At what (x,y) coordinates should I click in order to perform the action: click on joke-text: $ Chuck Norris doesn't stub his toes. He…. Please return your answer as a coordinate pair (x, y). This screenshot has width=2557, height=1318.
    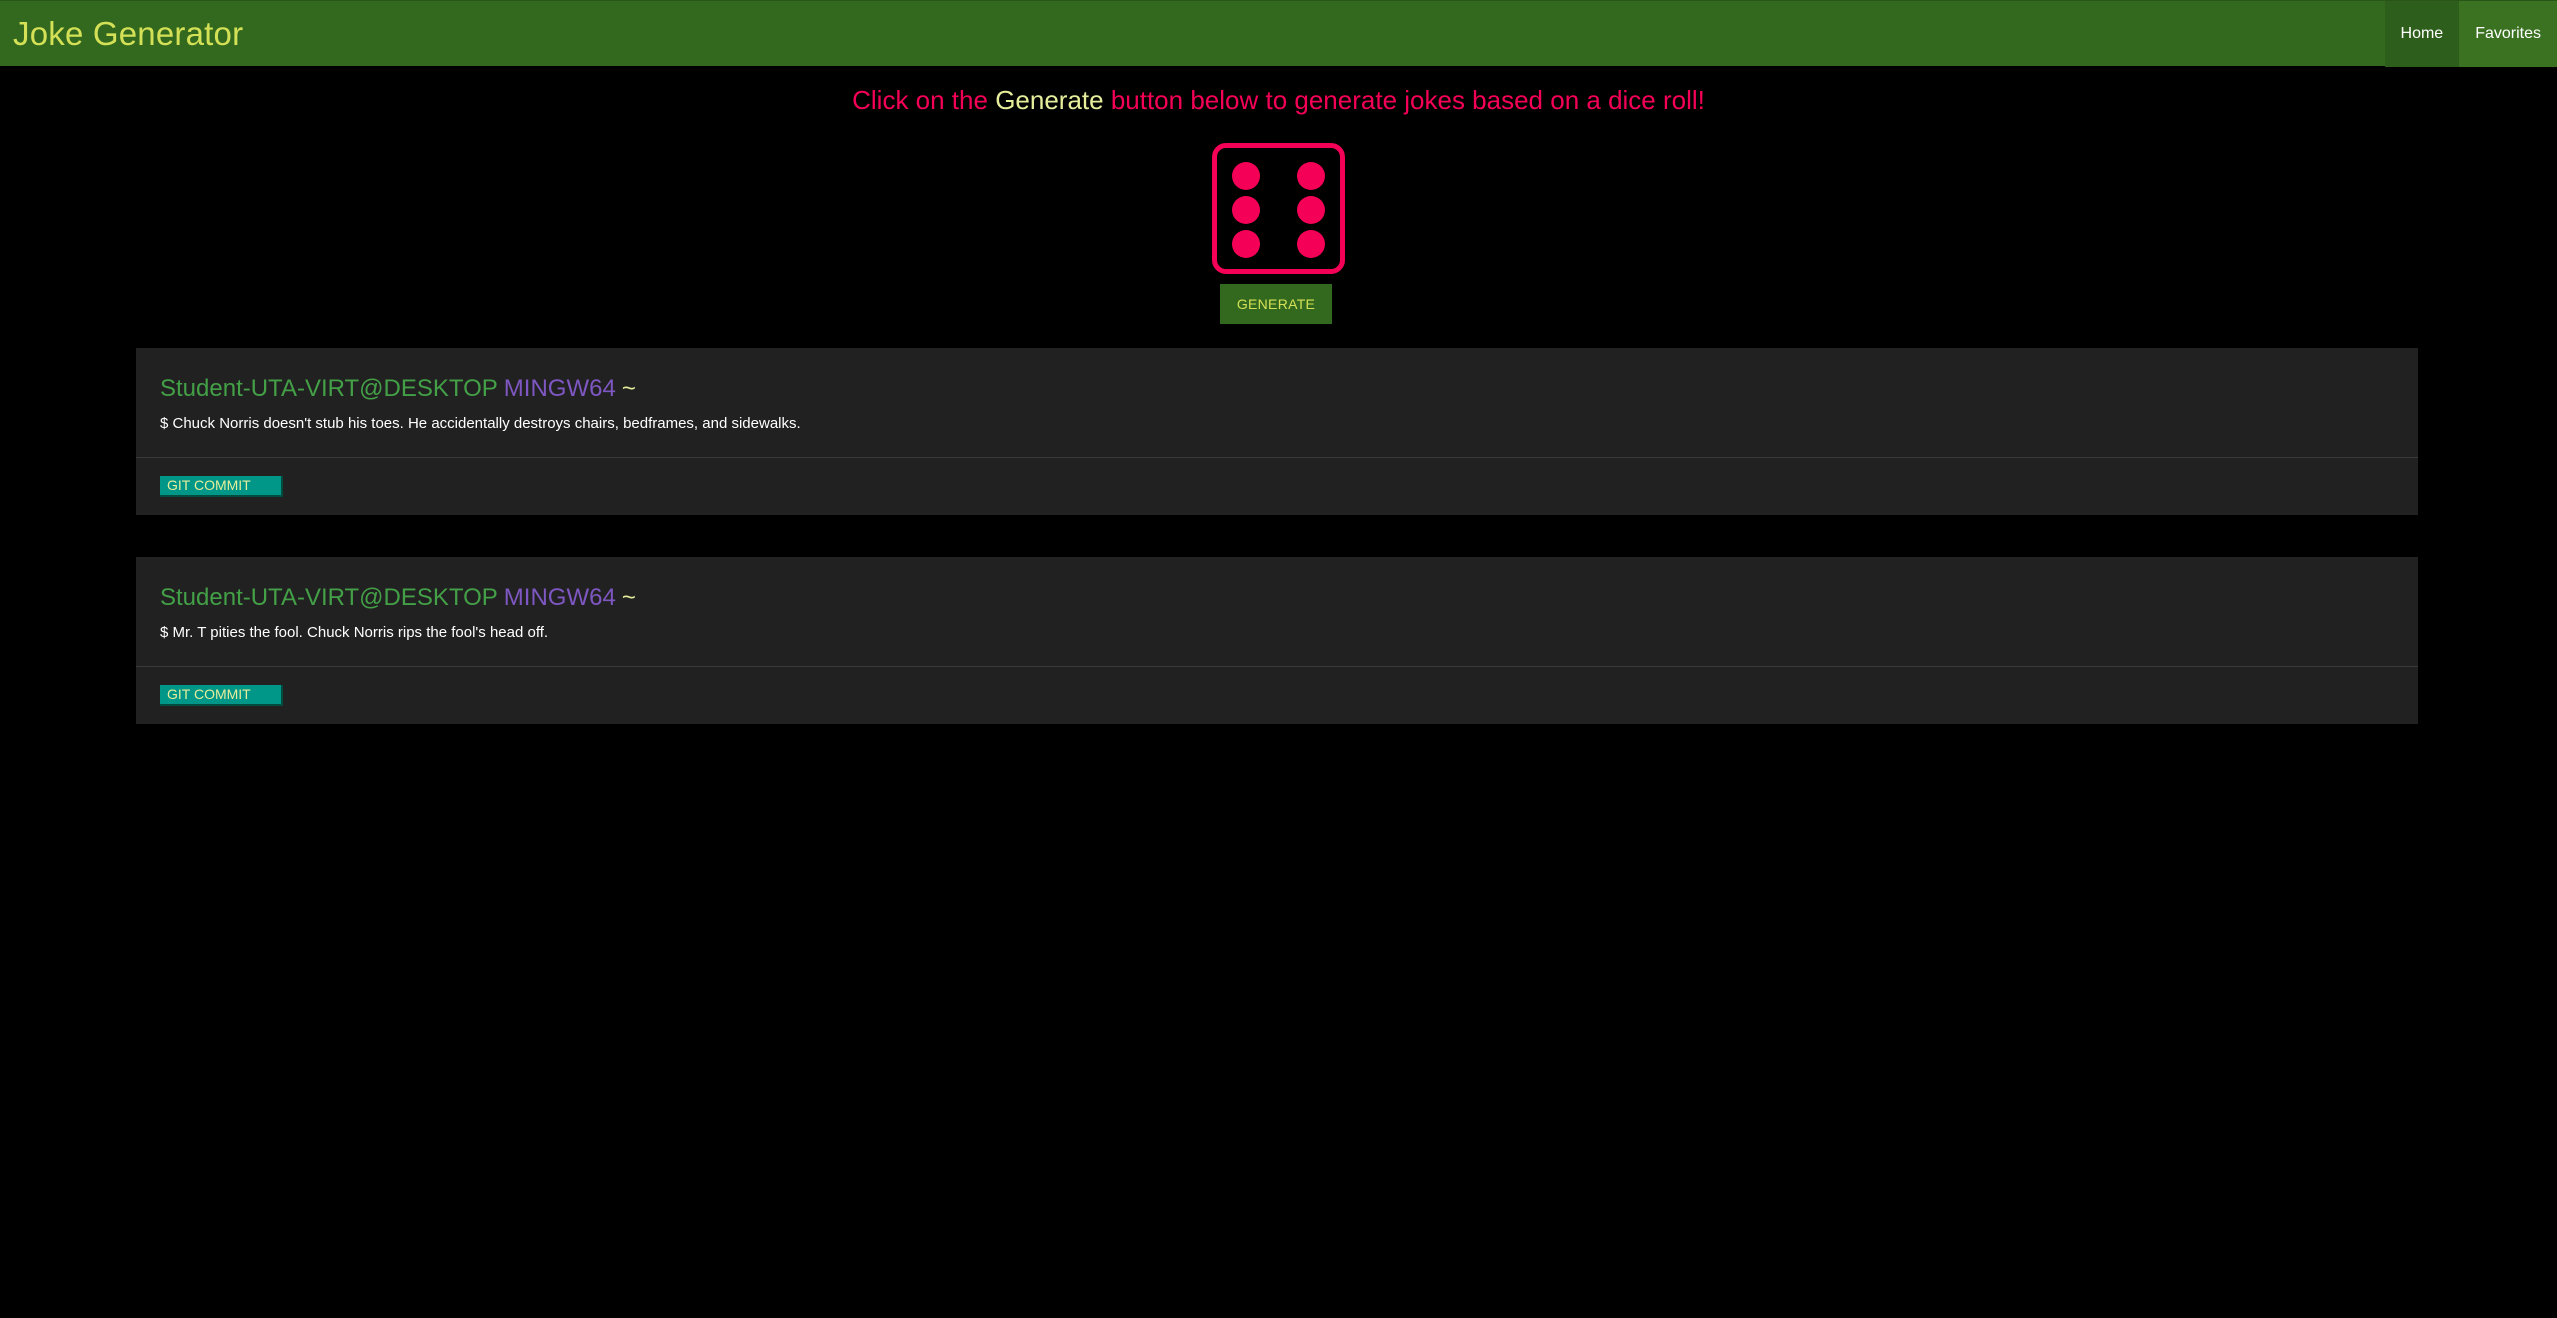
    Looking at the image, I should click on (480, 423).